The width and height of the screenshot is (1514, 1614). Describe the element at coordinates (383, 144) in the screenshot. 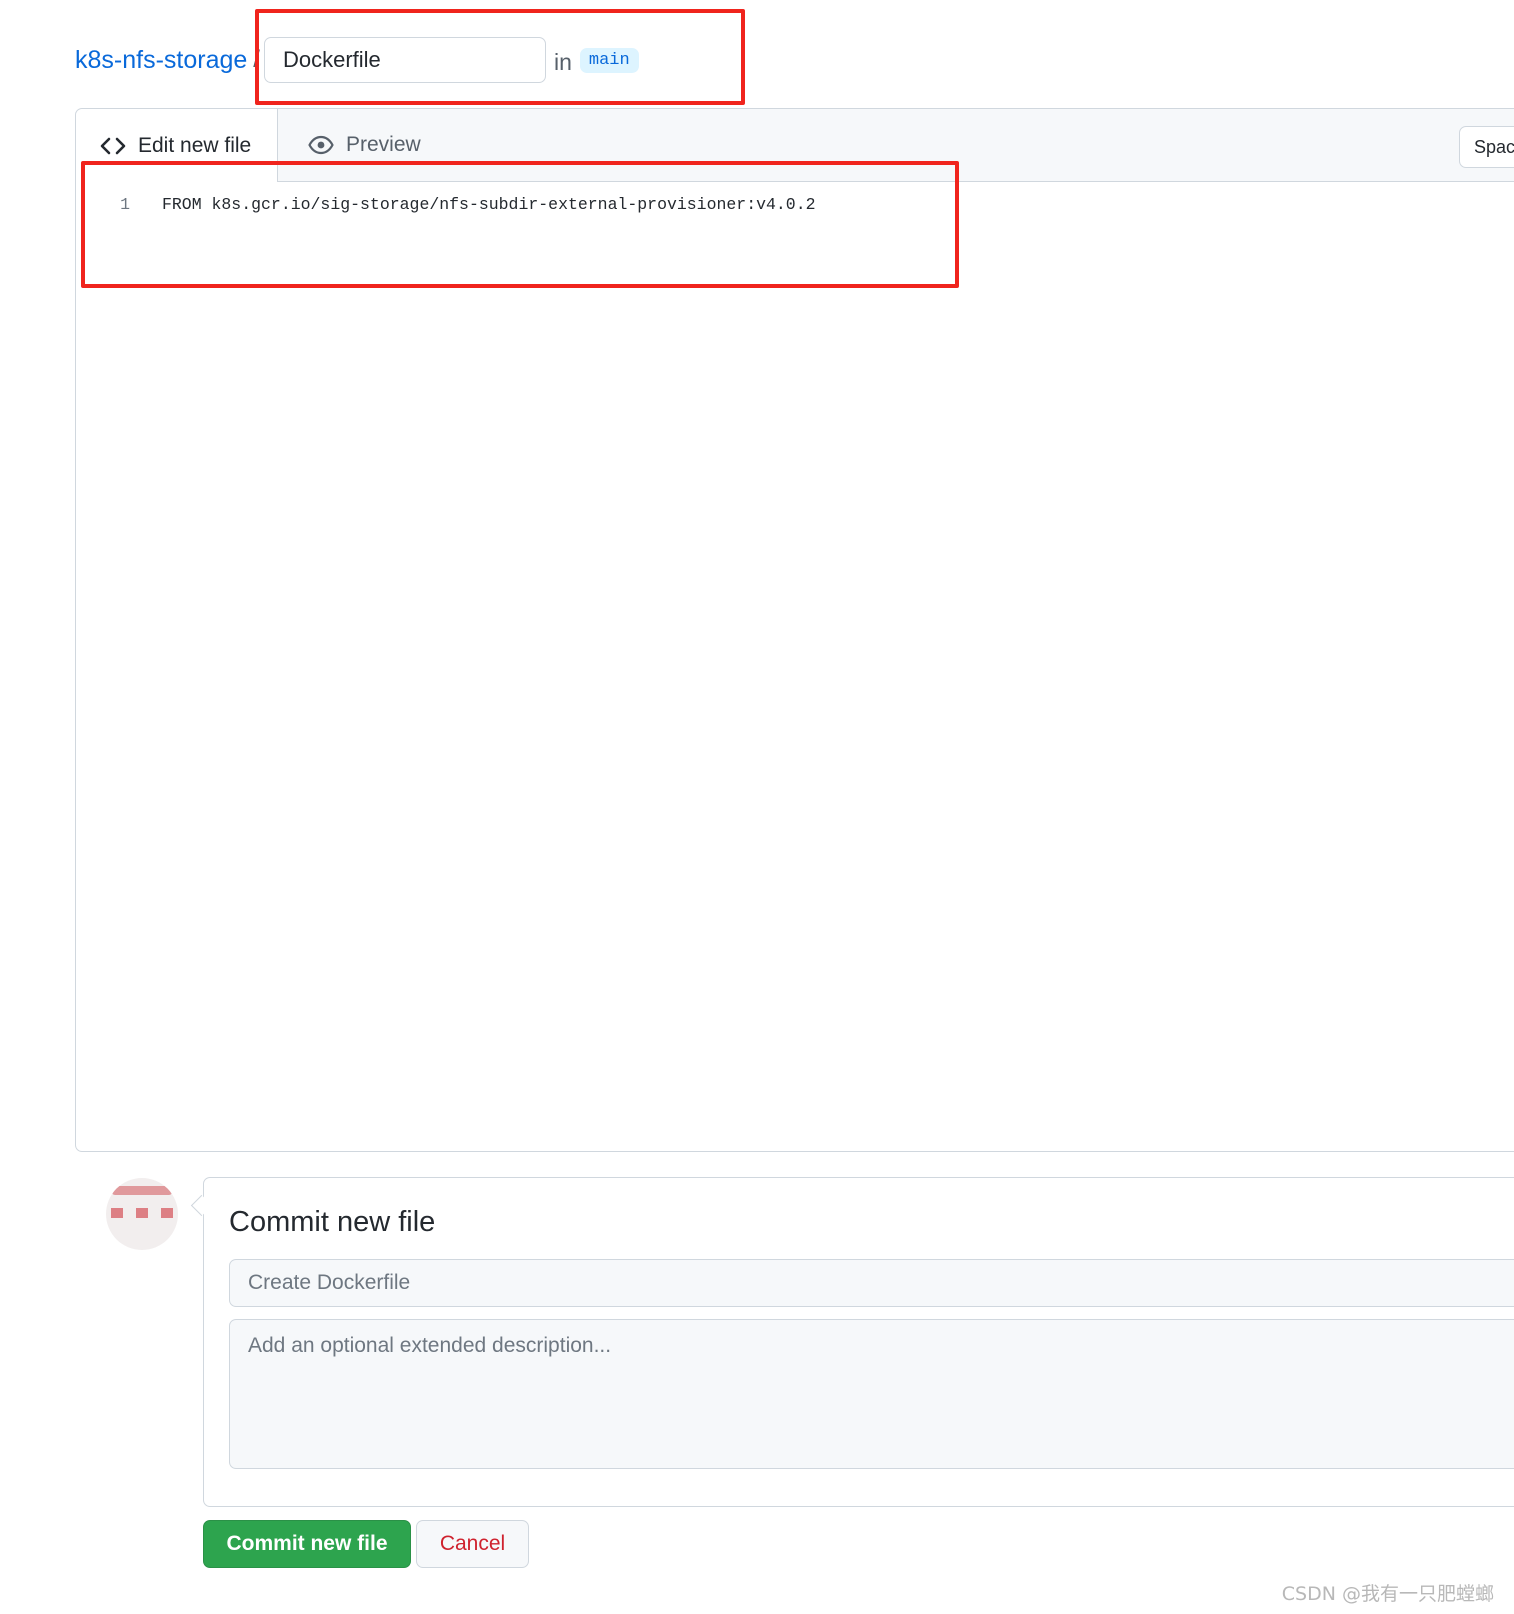

I see `tab-preview-label: Preview` at that location.